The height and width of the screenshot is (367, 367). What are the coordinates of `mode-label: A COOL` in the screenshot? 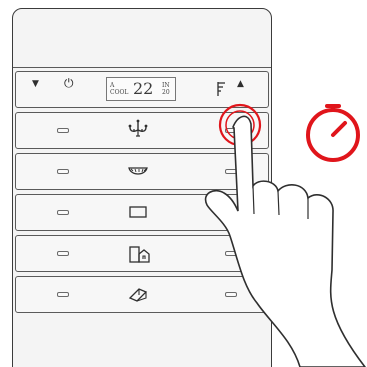 It's located at (119, 89).